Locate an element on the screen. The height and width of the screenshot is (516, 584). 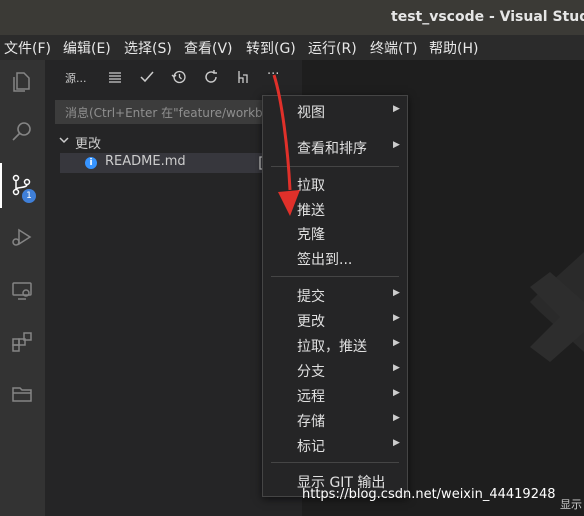
annotation-arrow is located at coordinates (286, 145).